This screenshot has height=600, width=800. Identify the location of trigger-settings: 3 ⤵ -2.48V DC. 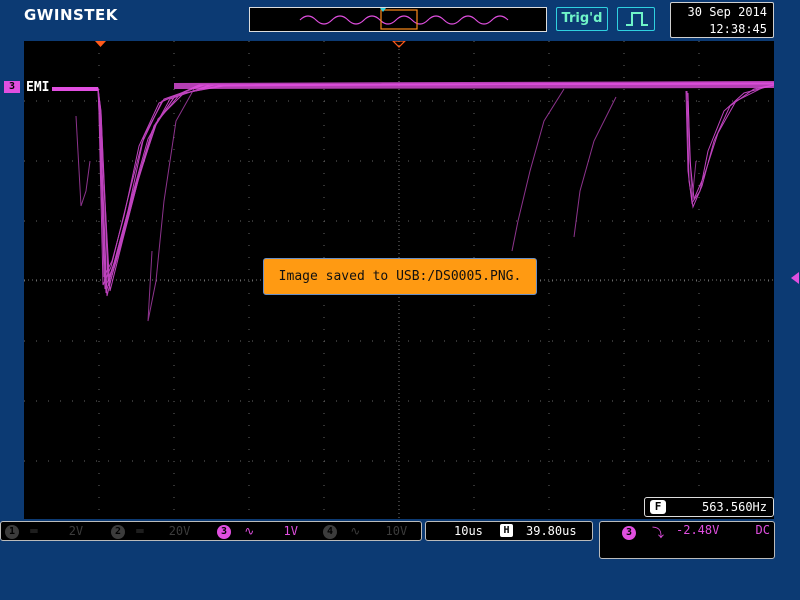
(687, 540).